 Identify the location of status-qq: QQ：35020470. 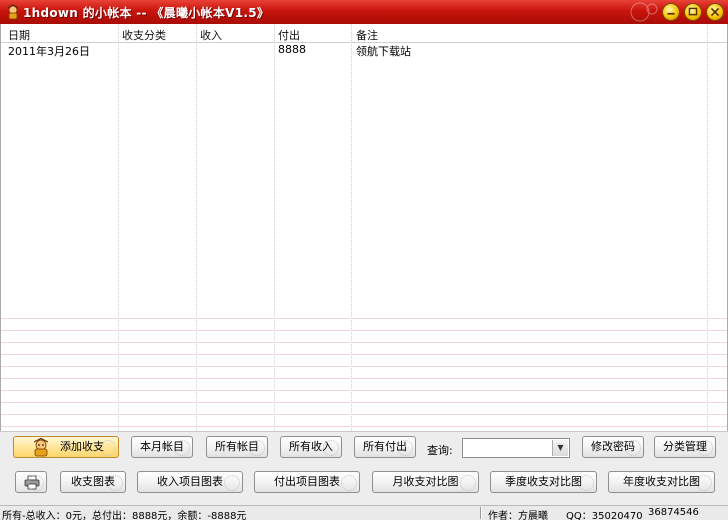
(604, 515).